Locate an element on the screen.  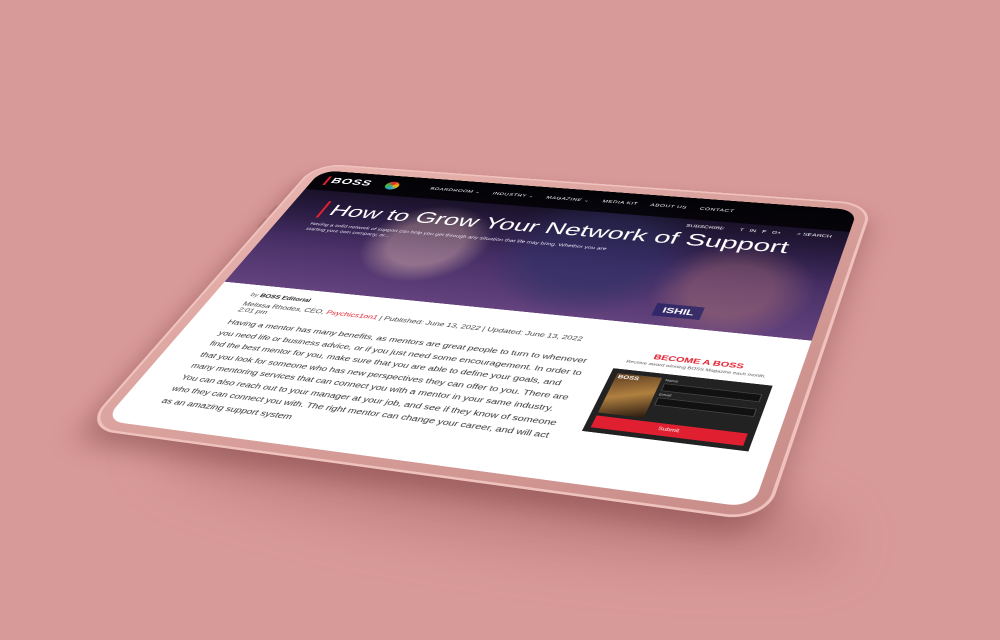
signup-form: BOSS Name Email Submit is located at coordinates (677, 409).